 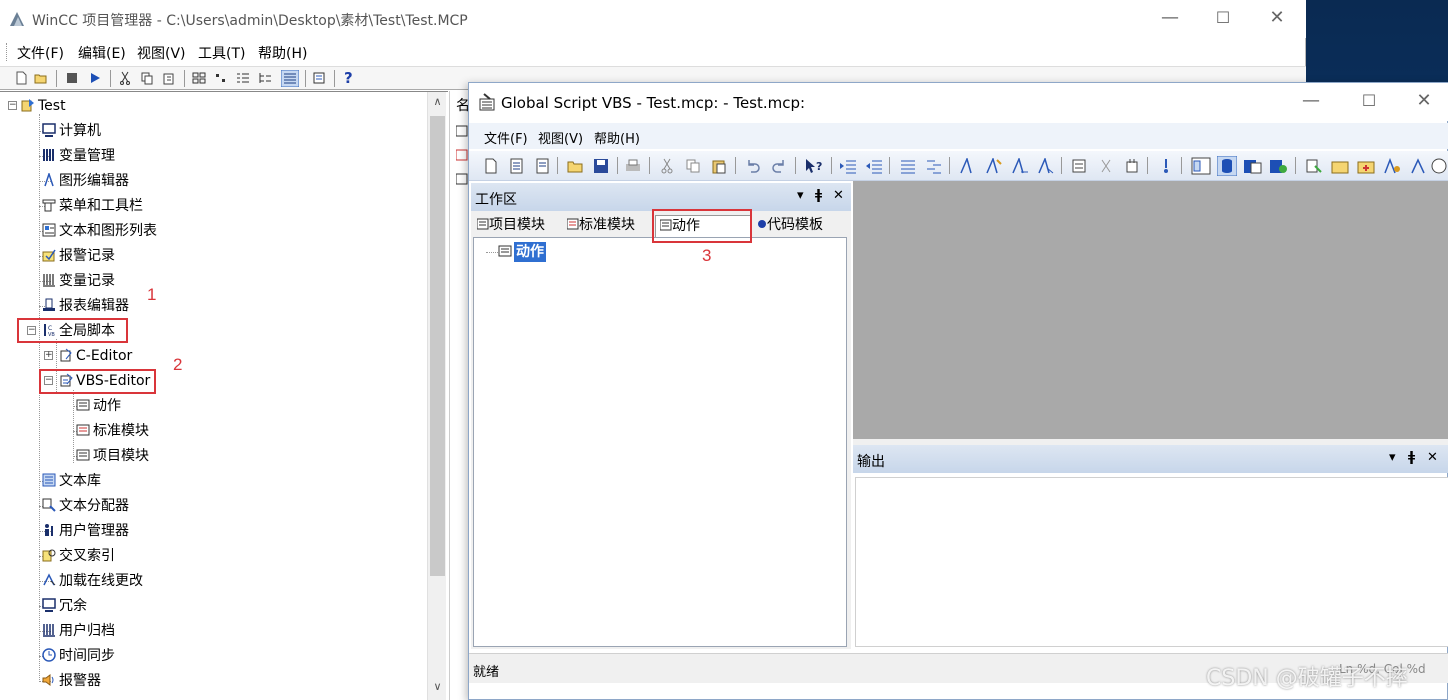 I want to click on tree-item-alarm-logging: 报警记录, so click(x=78, y=256).